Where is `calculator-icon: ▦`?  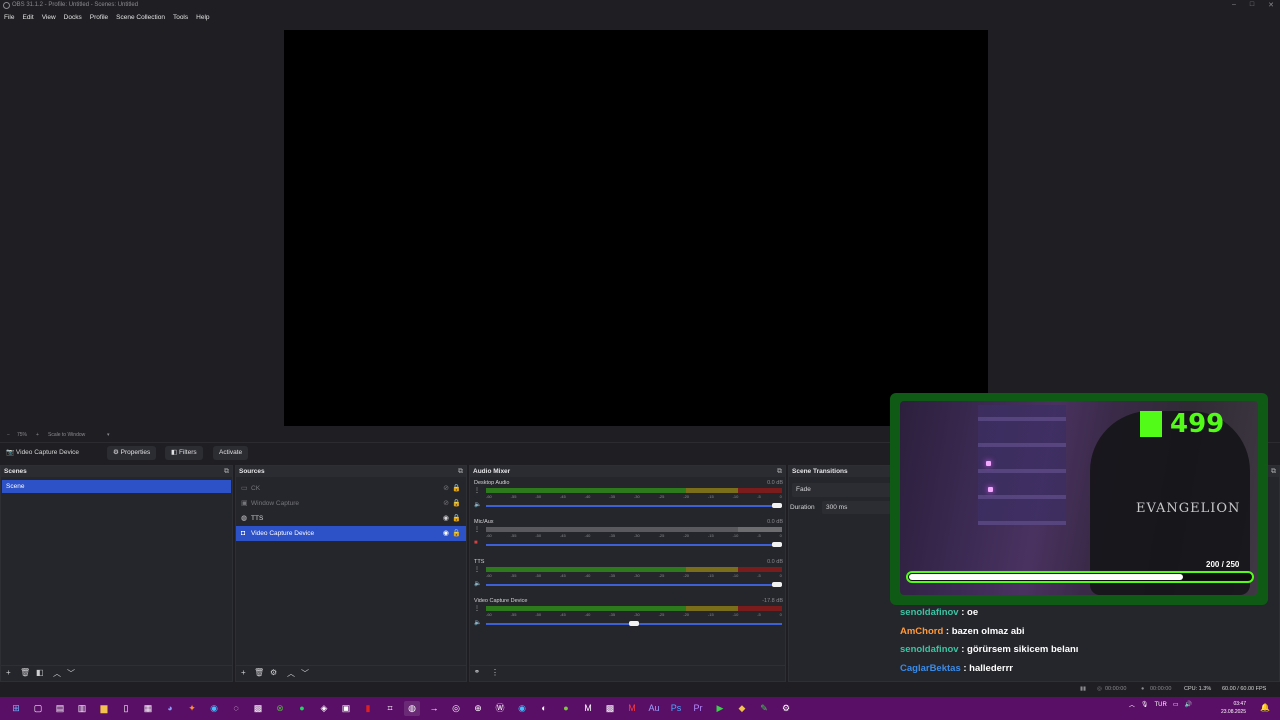 calculator-icon: ▦ is located at coordinates (148, 708).